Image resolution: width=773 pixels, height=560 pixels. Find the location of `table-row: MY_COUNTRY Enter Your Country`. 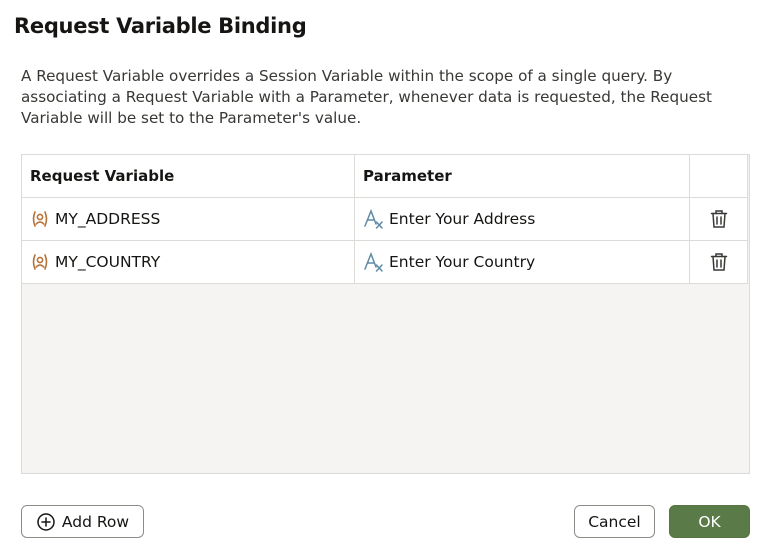

table-row: MY_COUNTRY Enter Your Country is located at coordinates (385, 262).